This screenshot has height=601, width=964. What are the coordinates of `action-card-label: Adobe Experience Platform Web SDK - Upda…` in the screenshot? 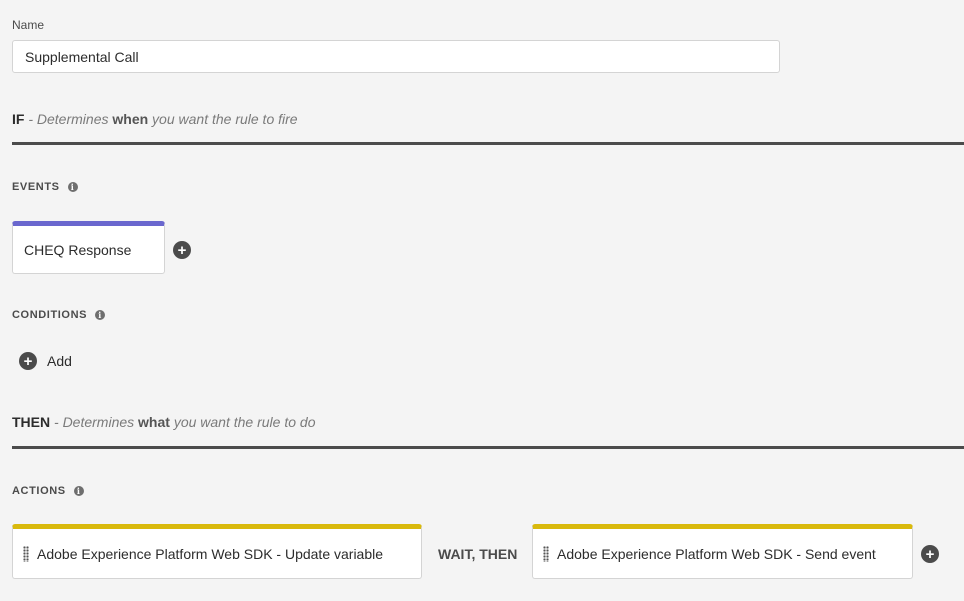 It's located at (210, 553).